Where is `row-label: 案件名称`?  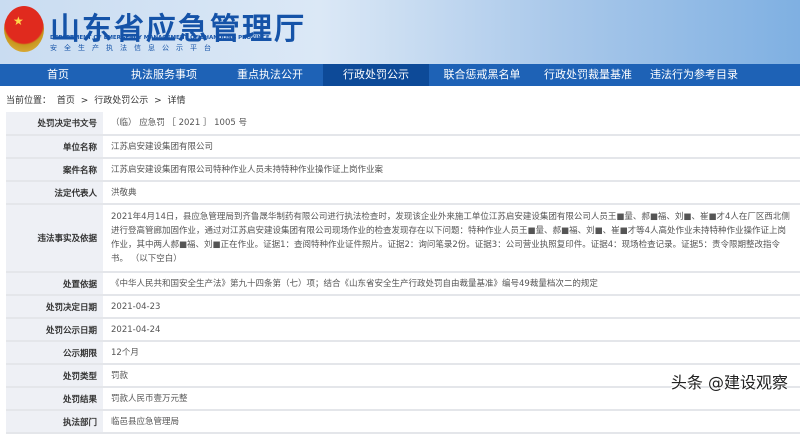 row-label: 案件名称 is located at coordinates (54, 170).